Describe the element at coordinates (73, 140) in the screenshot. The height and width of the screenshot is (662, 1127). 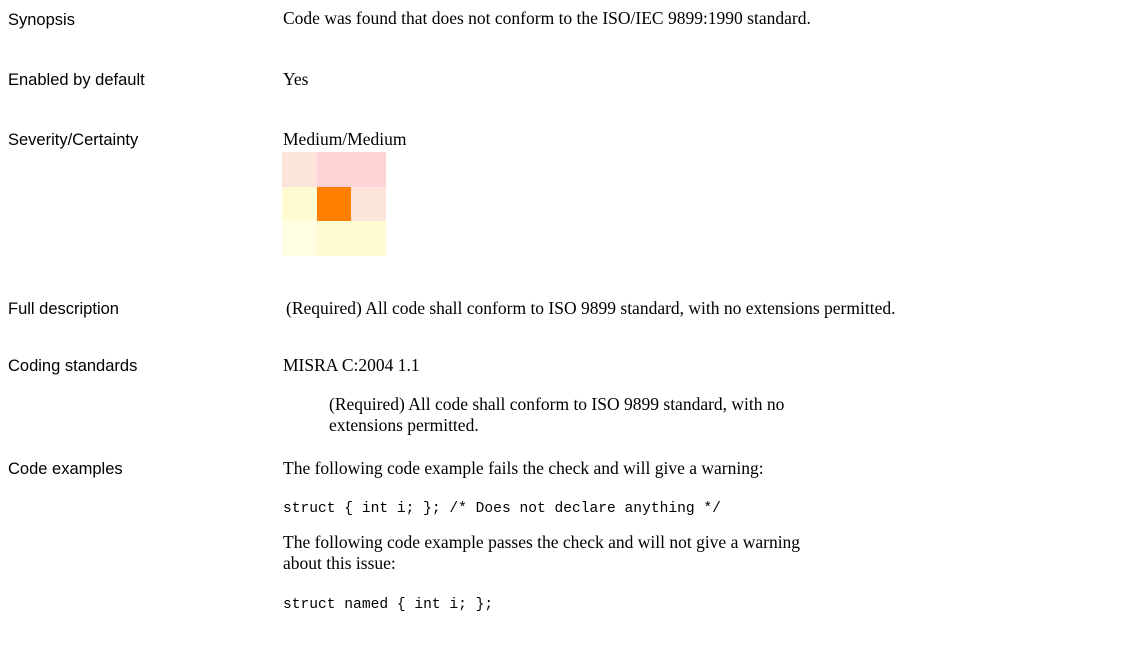
I see `severity-label: Severity/Certainty` at that location.